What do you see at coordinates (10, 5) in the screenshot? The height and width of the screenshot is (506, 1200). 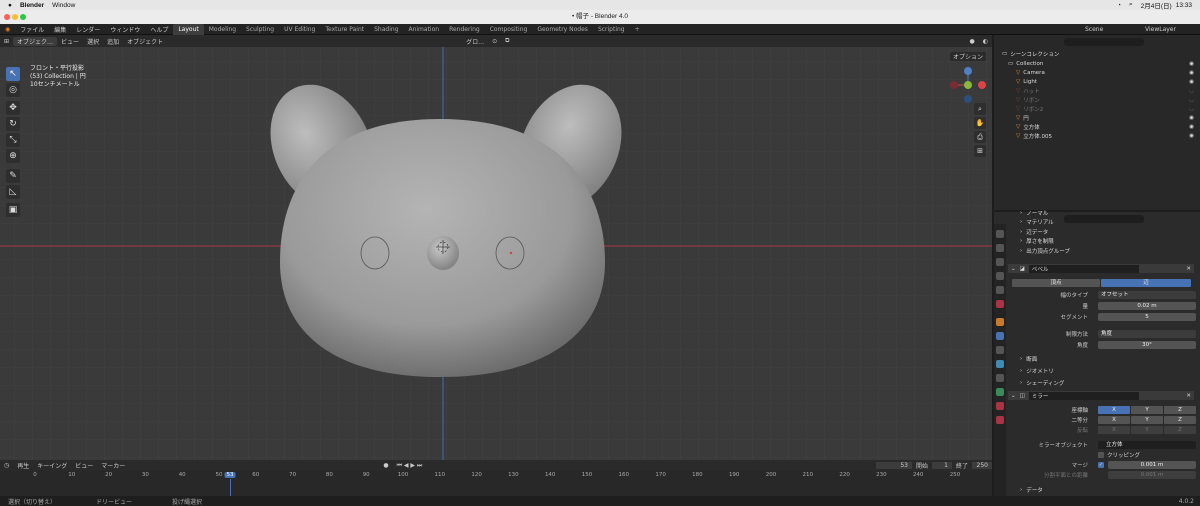 I see `apple-icon: ●` at bounding box center [10, 5].